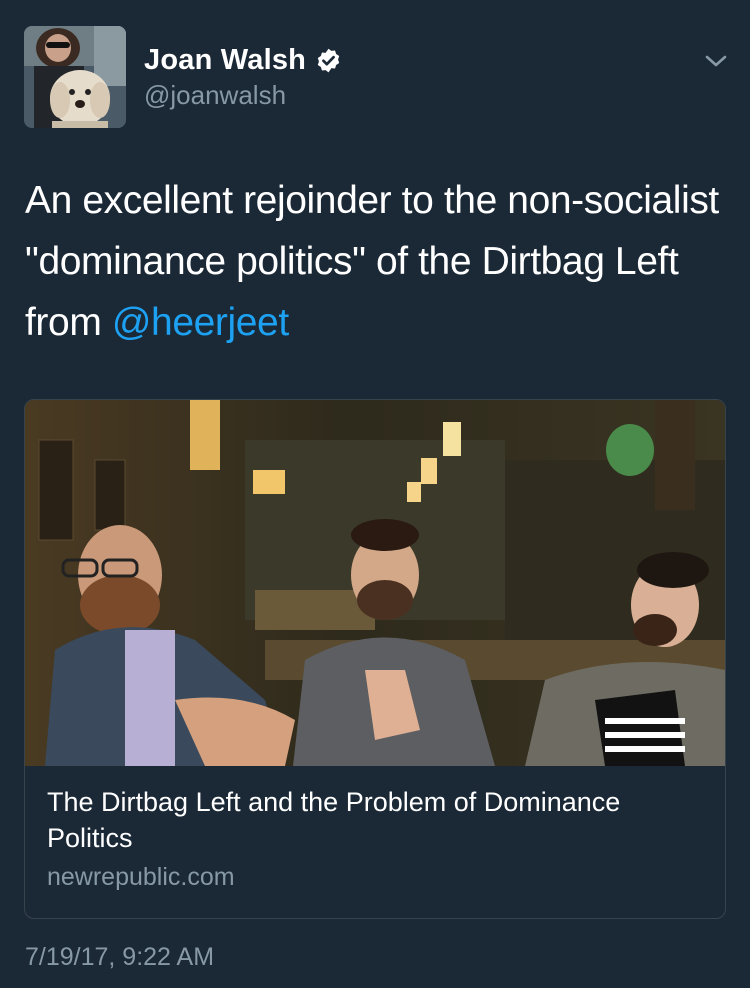 The height and width of the screenshot is (988, 750). I want to click on handle: @joanwalsh, so click(243, 95).